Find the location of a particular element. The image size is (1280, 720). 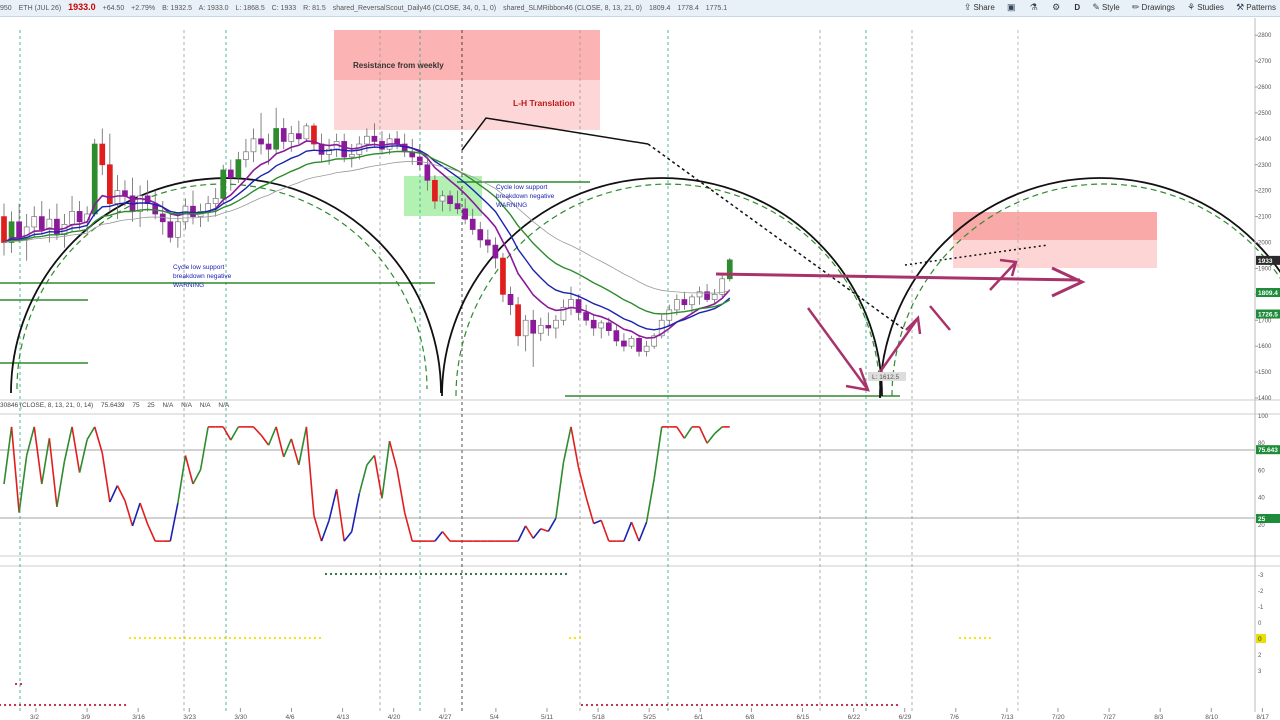

x-tick-label: 3/9 is located at coordinates (85, 717).